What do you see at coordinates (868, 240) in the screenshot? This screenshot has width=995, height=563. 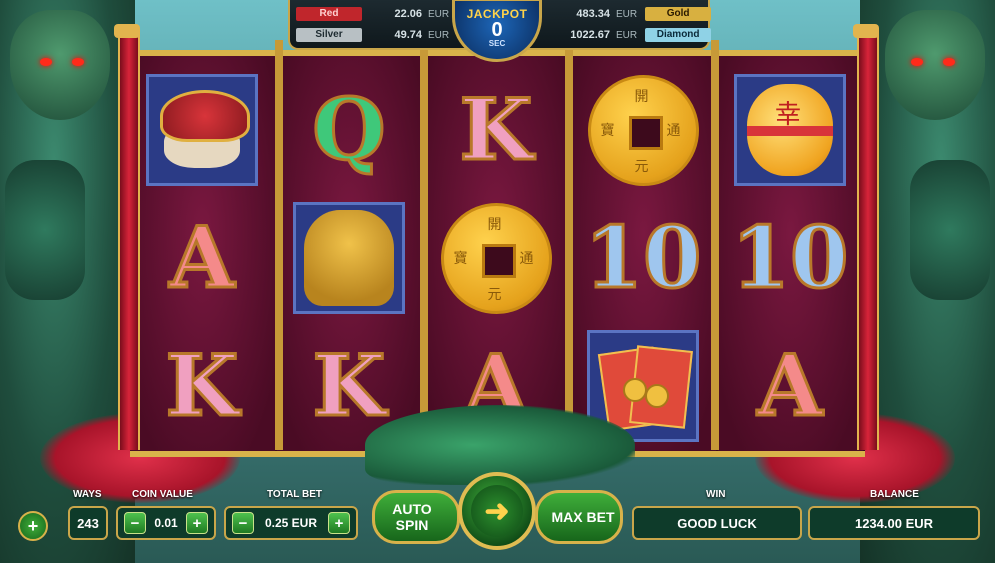 I see `right-pillar` at bounding box center [868, 240].